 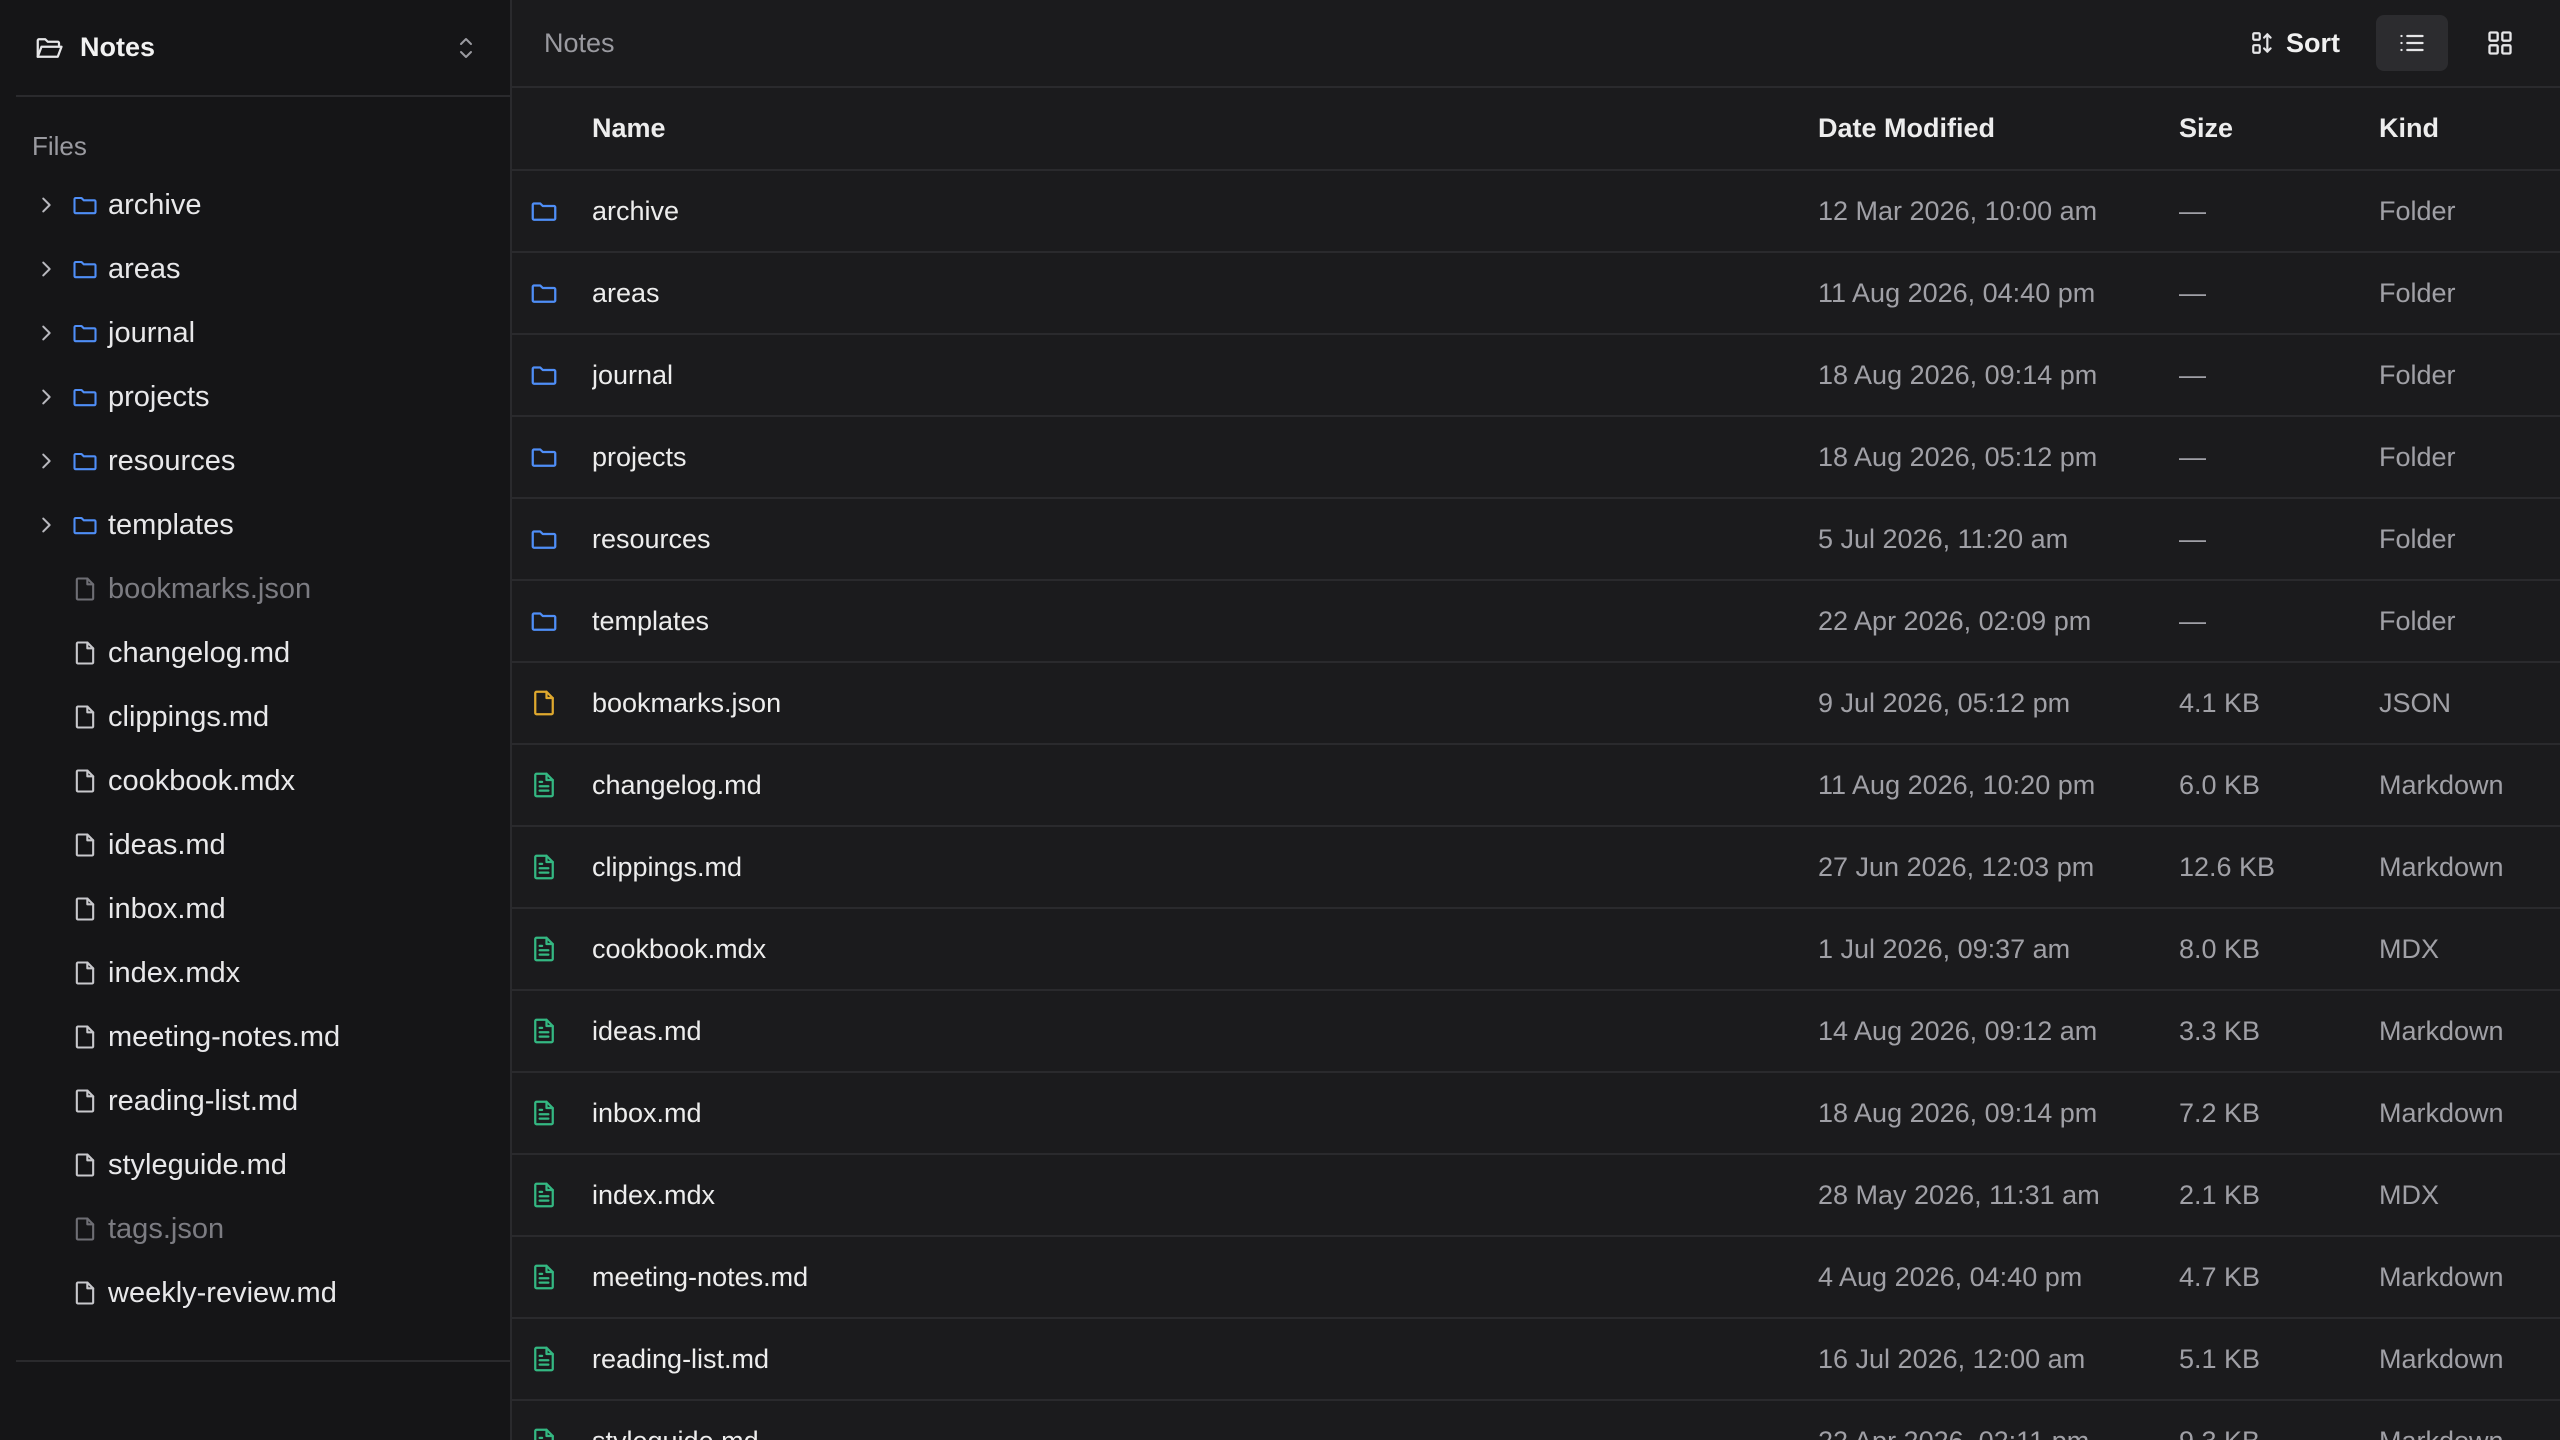 I want to click on row-size: 3.3 KB, so click(x=2220, y=1030).